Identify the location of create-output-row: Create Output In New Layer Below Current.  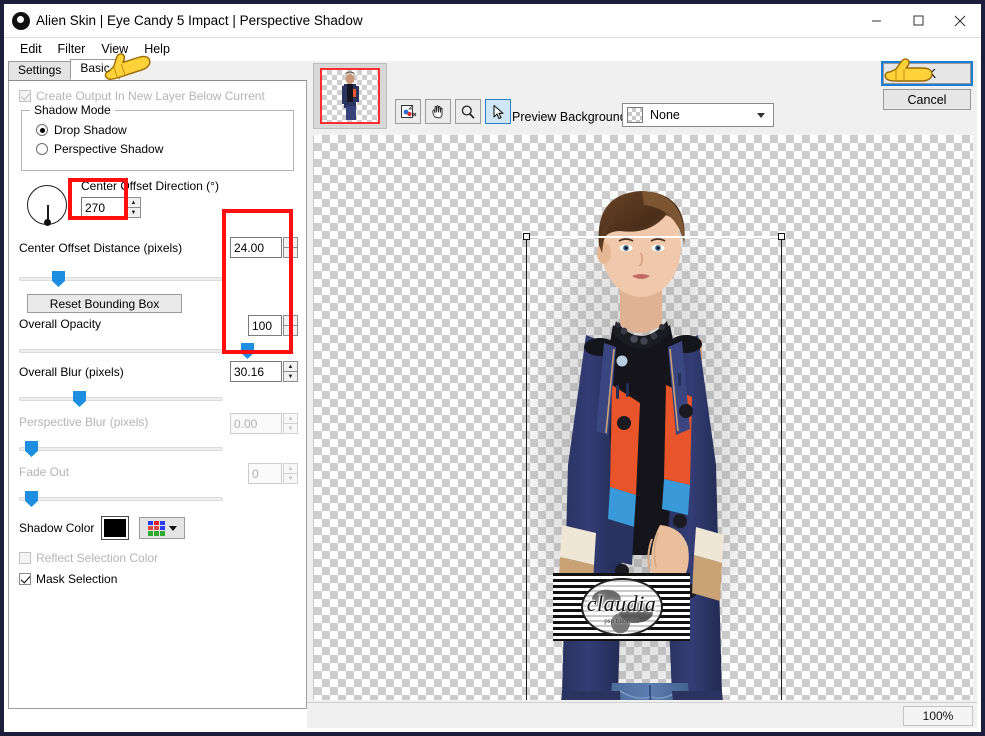
(157, 96).